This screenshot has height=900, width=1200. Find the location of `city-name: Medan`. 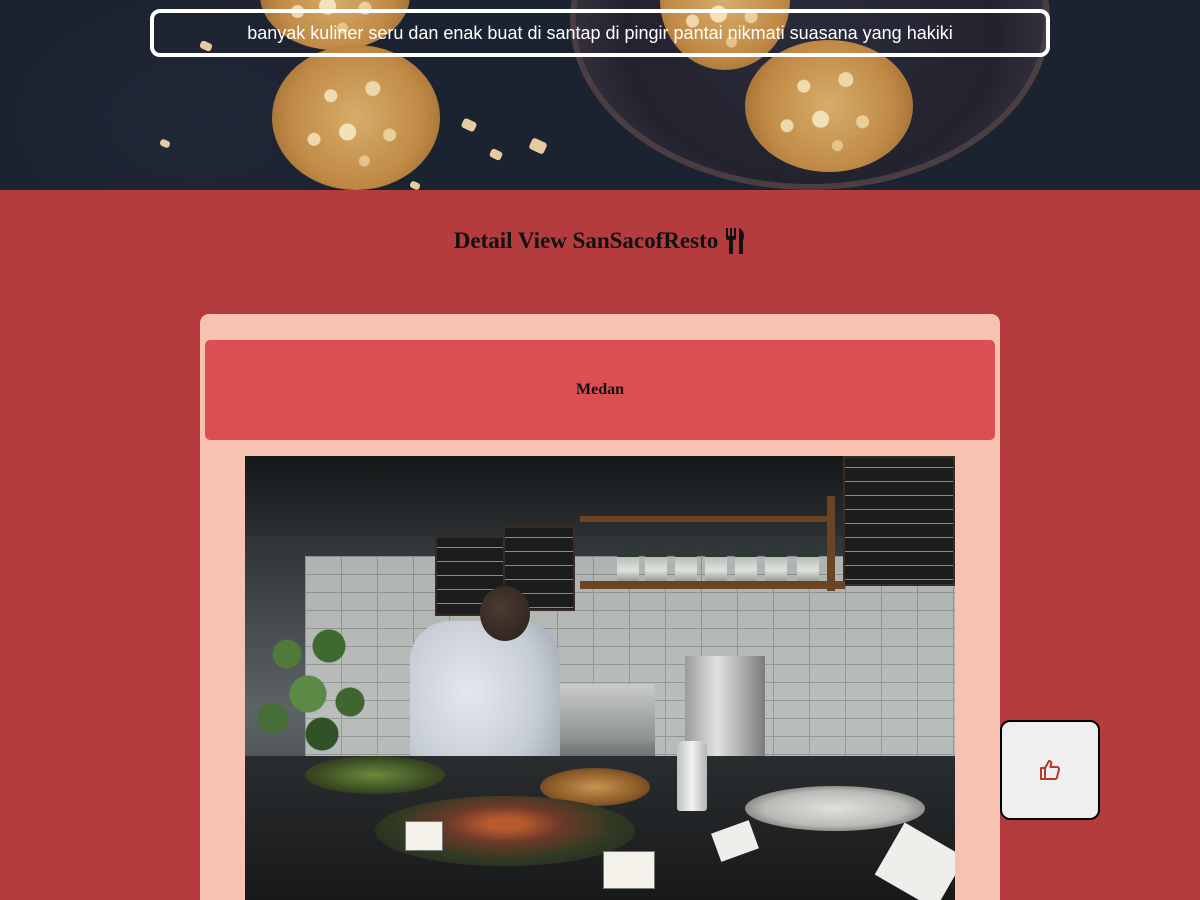

city-name: Medan is located at coordinates (600, 389).